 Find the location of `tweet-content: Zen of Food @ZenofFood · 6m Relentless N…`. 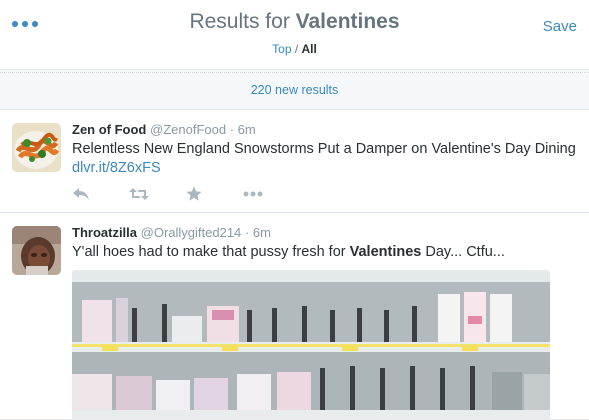

tweet-content: Zen of Food @ZenofFood · 6m Relentless N… is located at coordinates (324, 149).